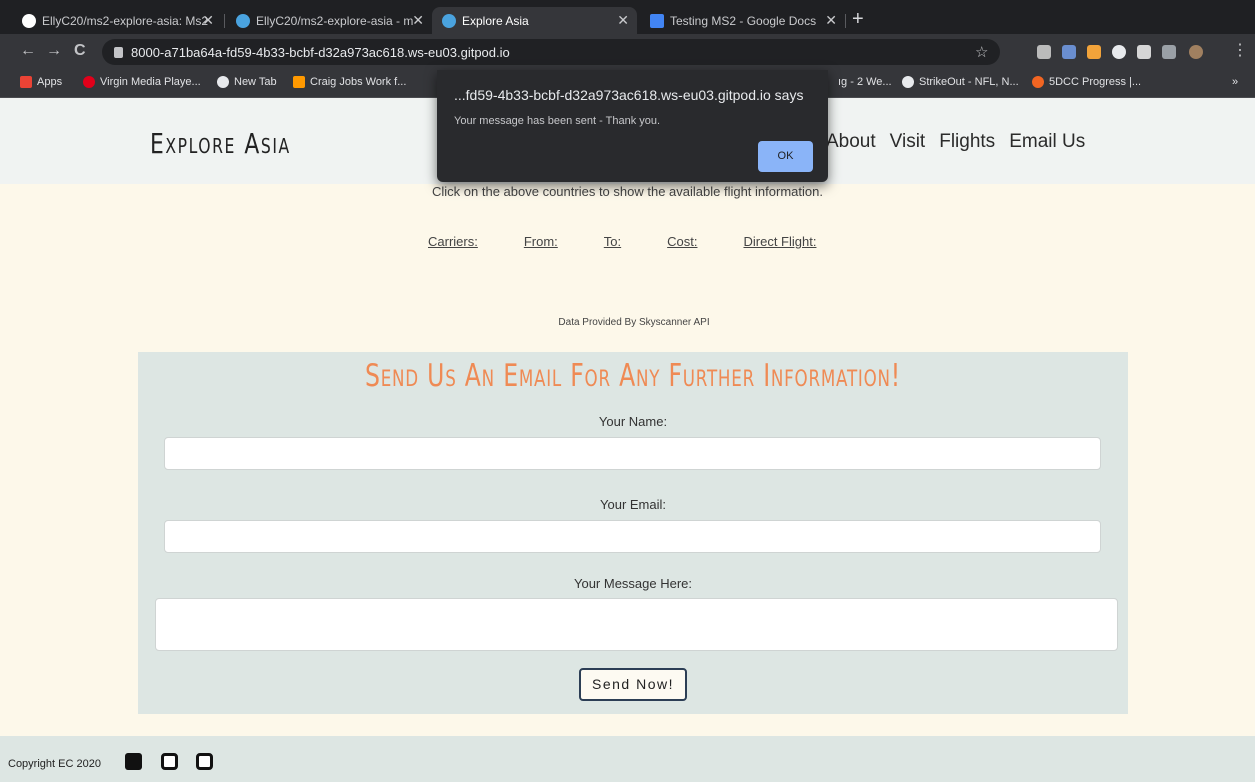 The height and width of the screenshot is (782, 1255). Describe the element at coordinates (858, 19) in the screenshot. I see `new-tab-button: +` at that location.